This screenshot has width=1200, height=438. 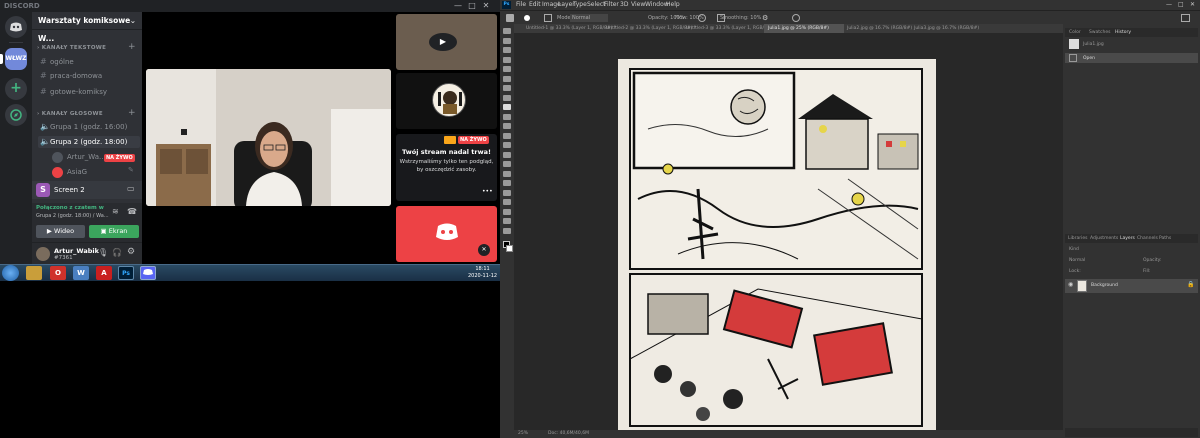 What do you see at coordinates (1152, 260) in the screenshot?
I see `layer-opacity: Opacity:` at bounding box center [1152, 260].